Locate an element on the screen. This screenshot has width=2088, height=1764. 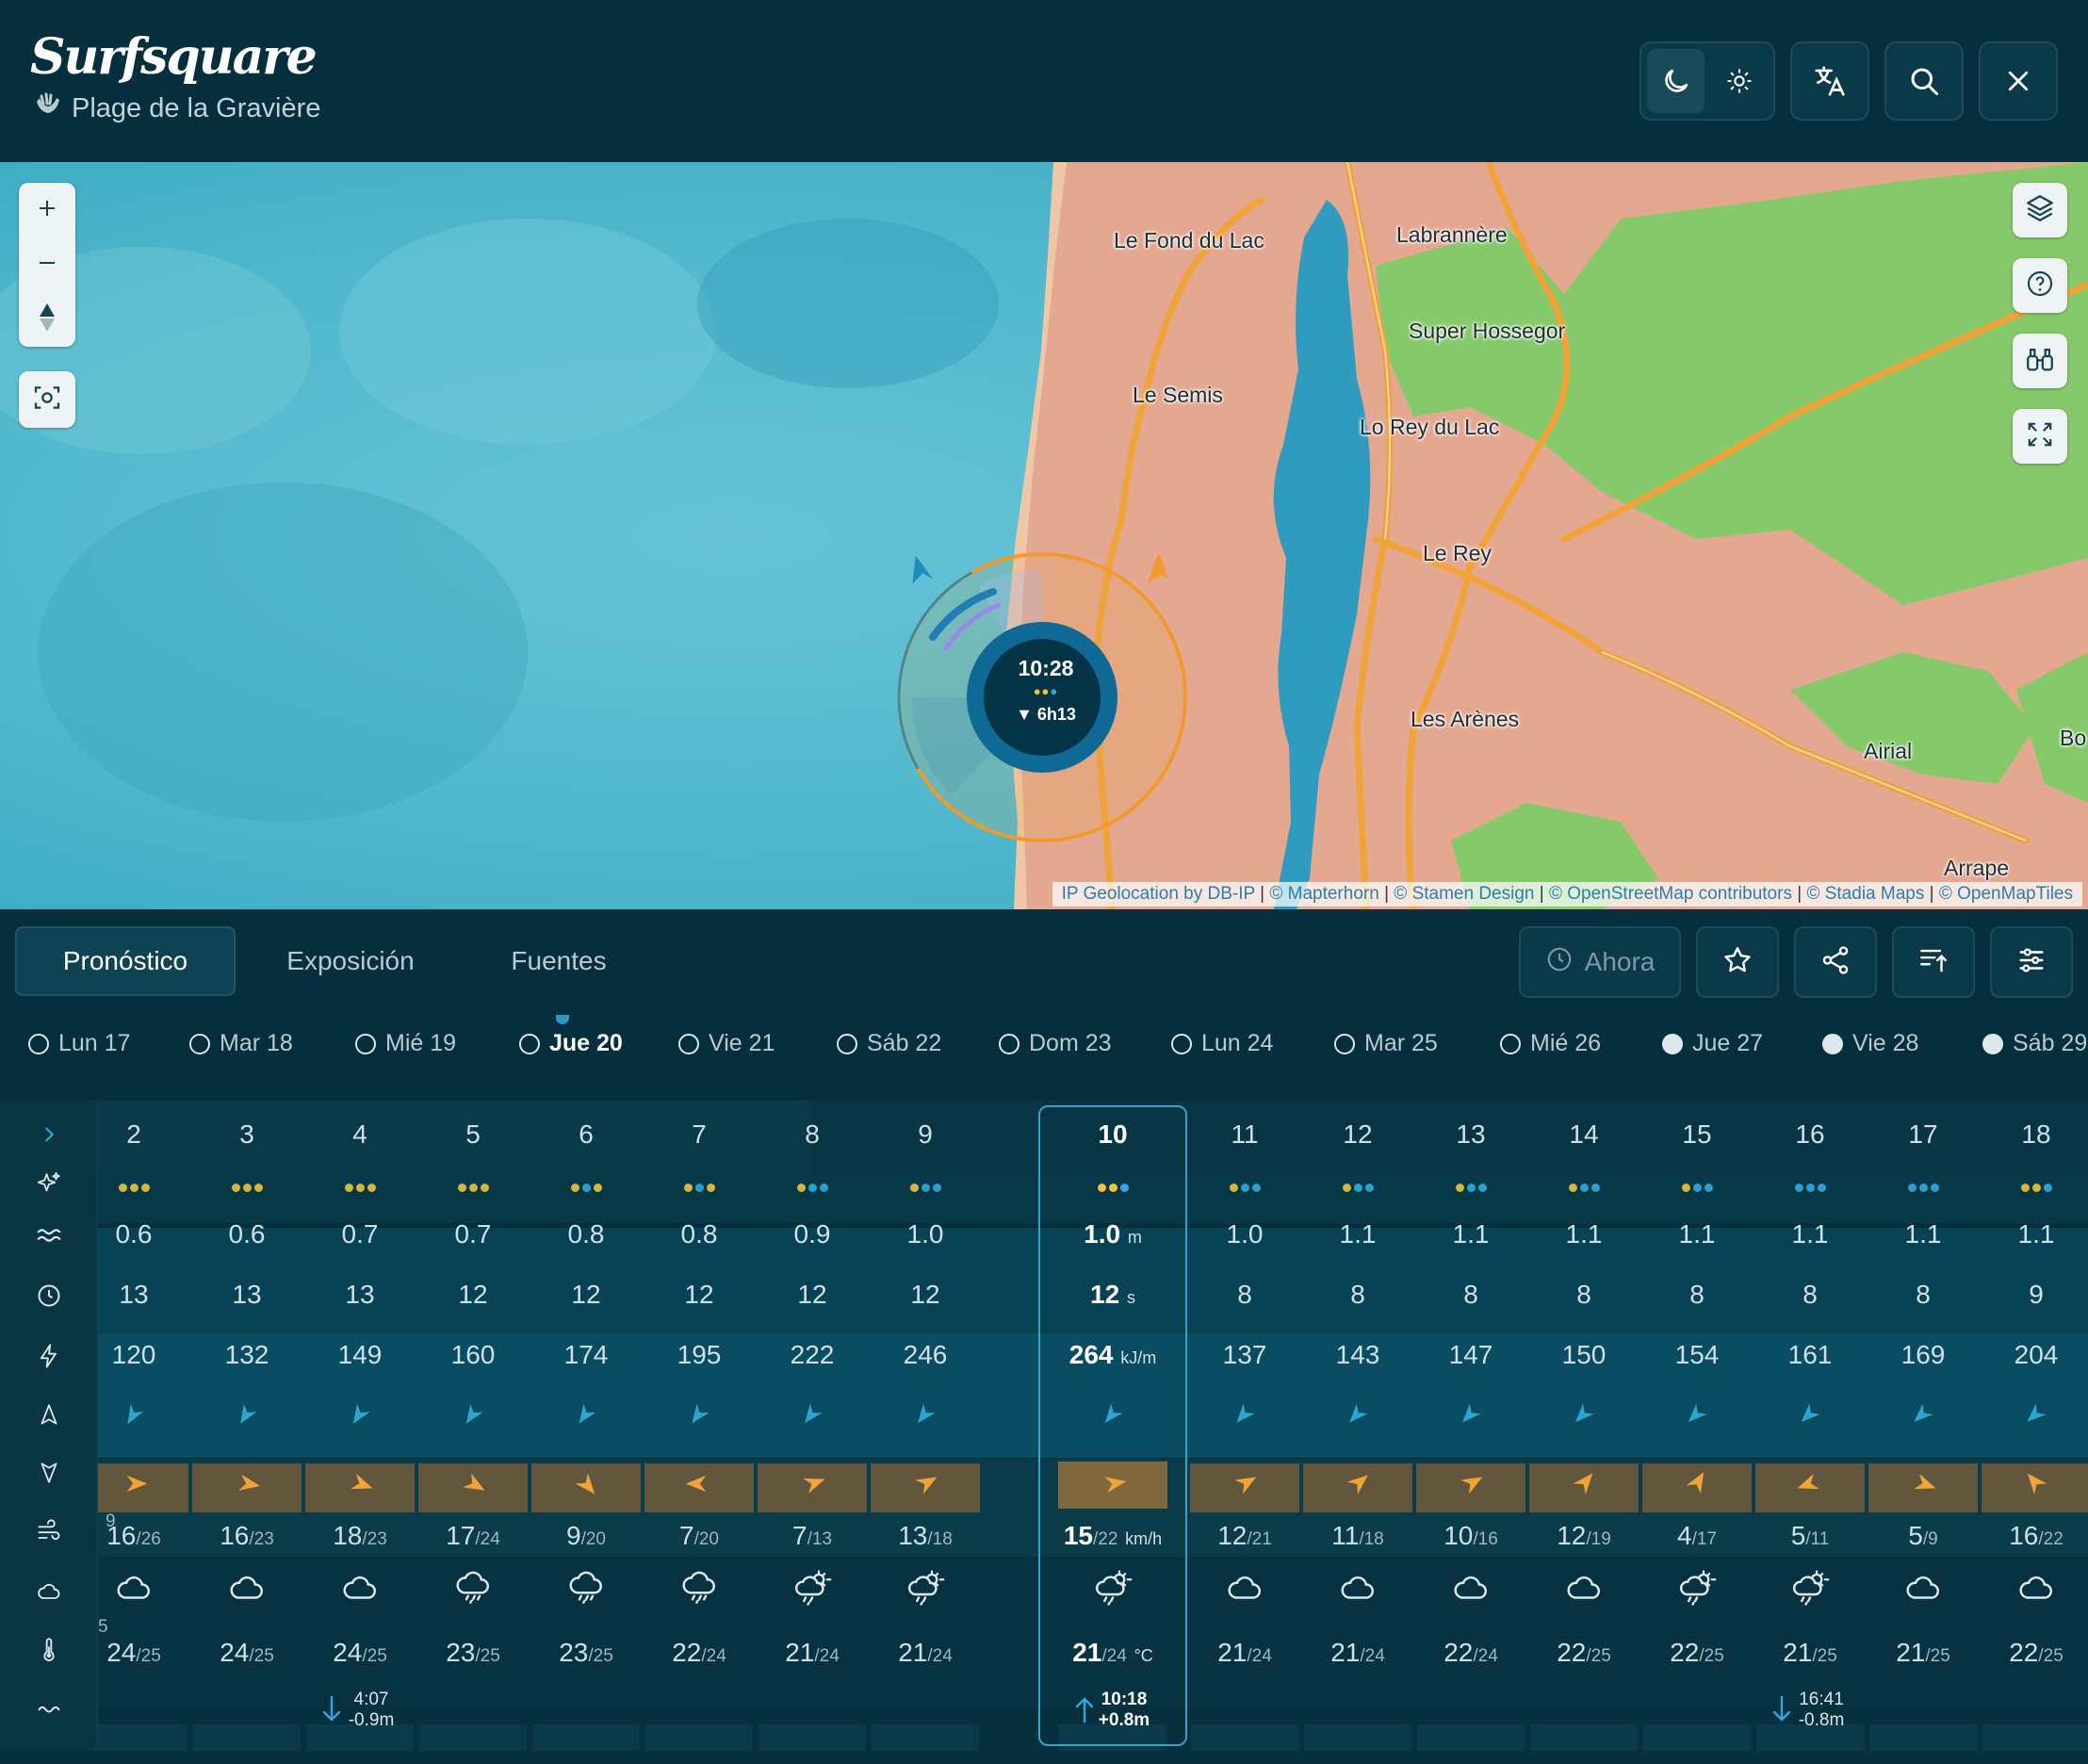
attribution-link: © Mapterhorn is located at coordinates (1323, 894).